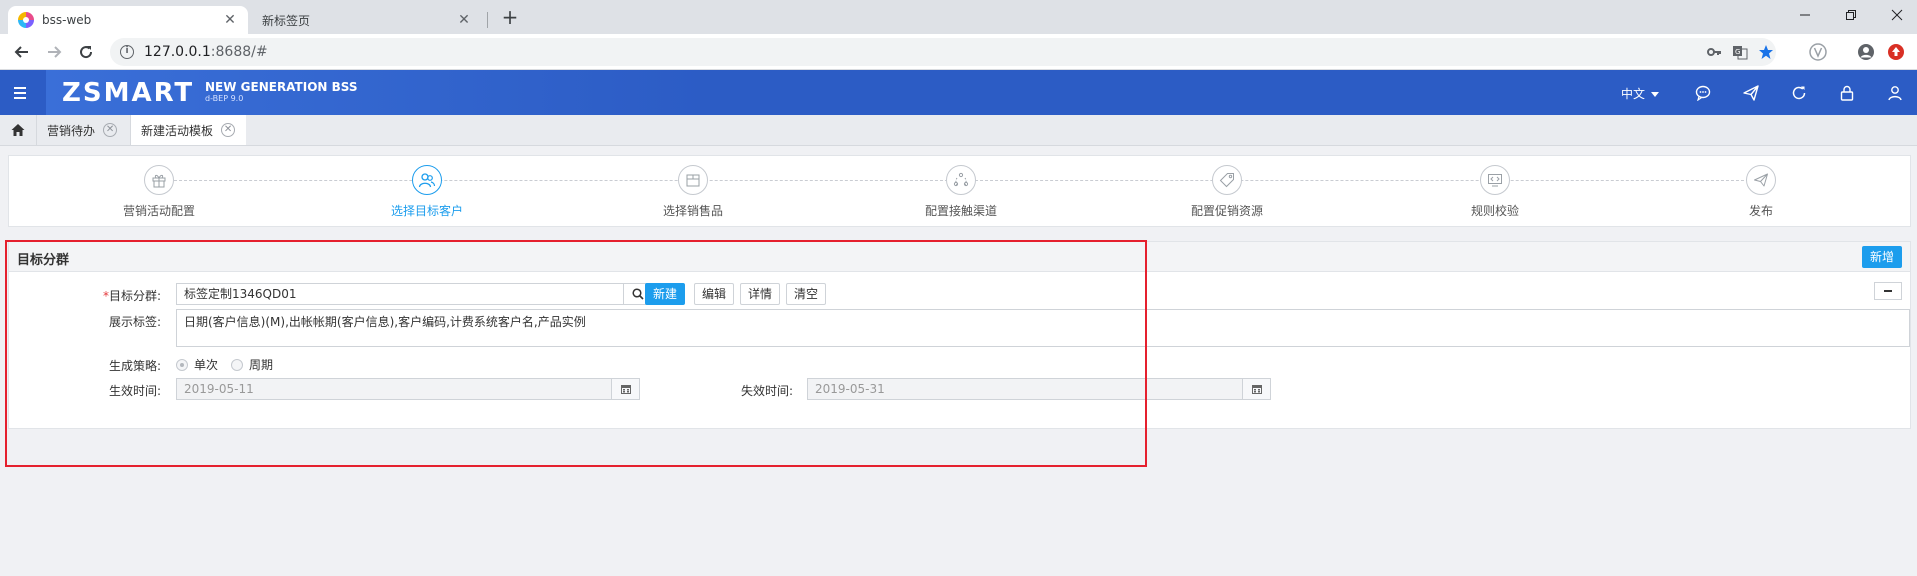 Image resolution: width=1917 pixels, height=576 pixels. I want to click on step-config-promotions: 配置促销资源, so click(1227, 192).